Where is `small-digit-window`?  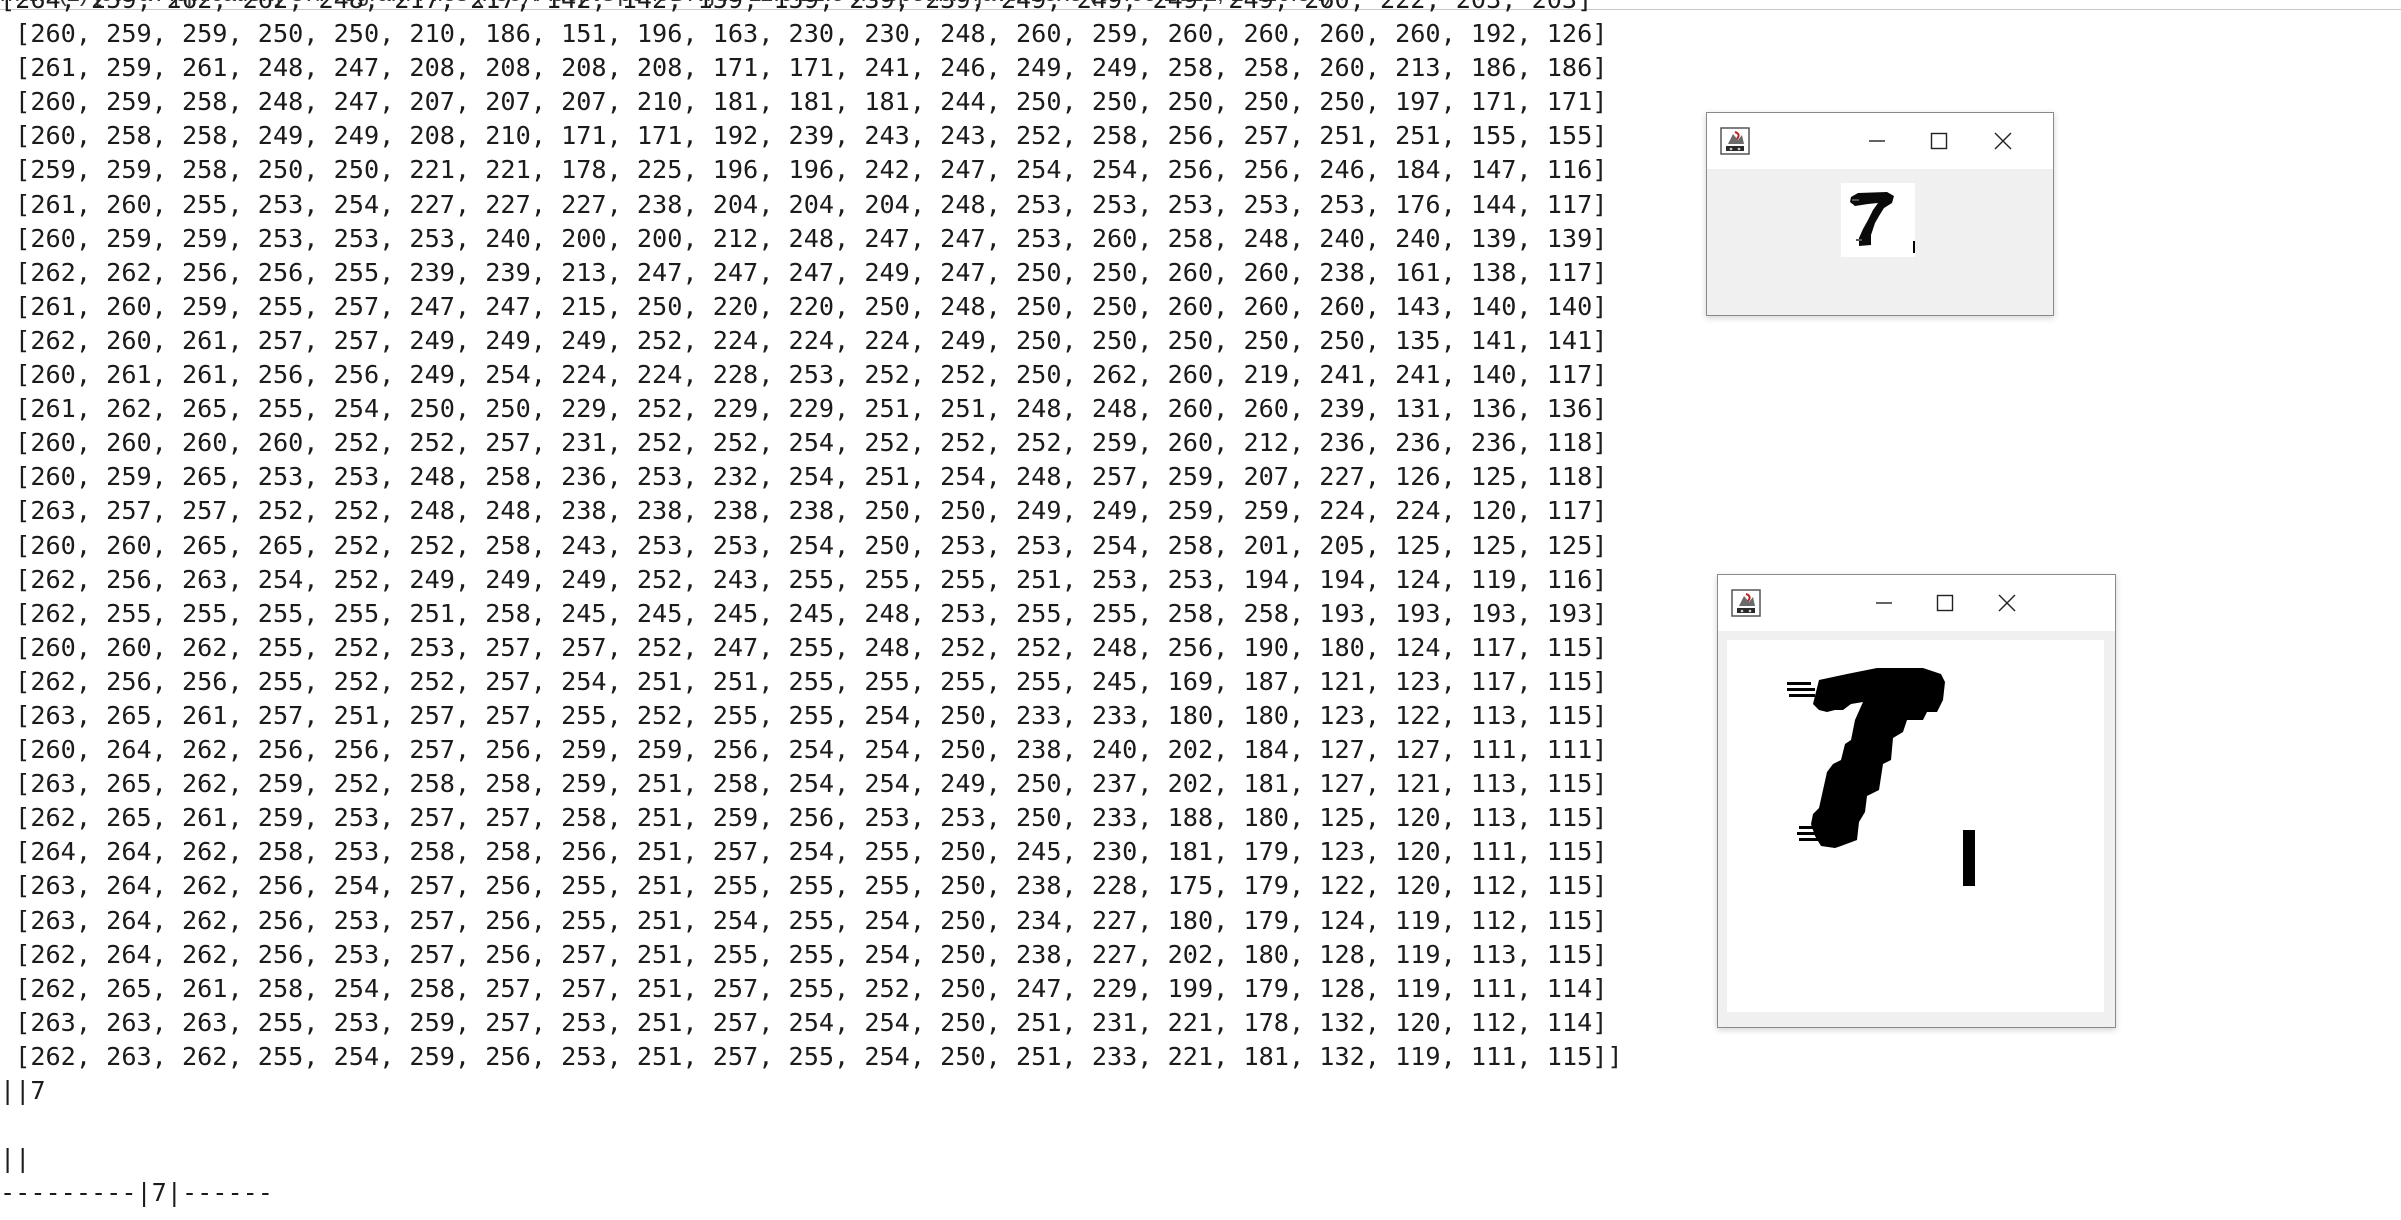 small-digit-window is located at coordinates (1880, 214).